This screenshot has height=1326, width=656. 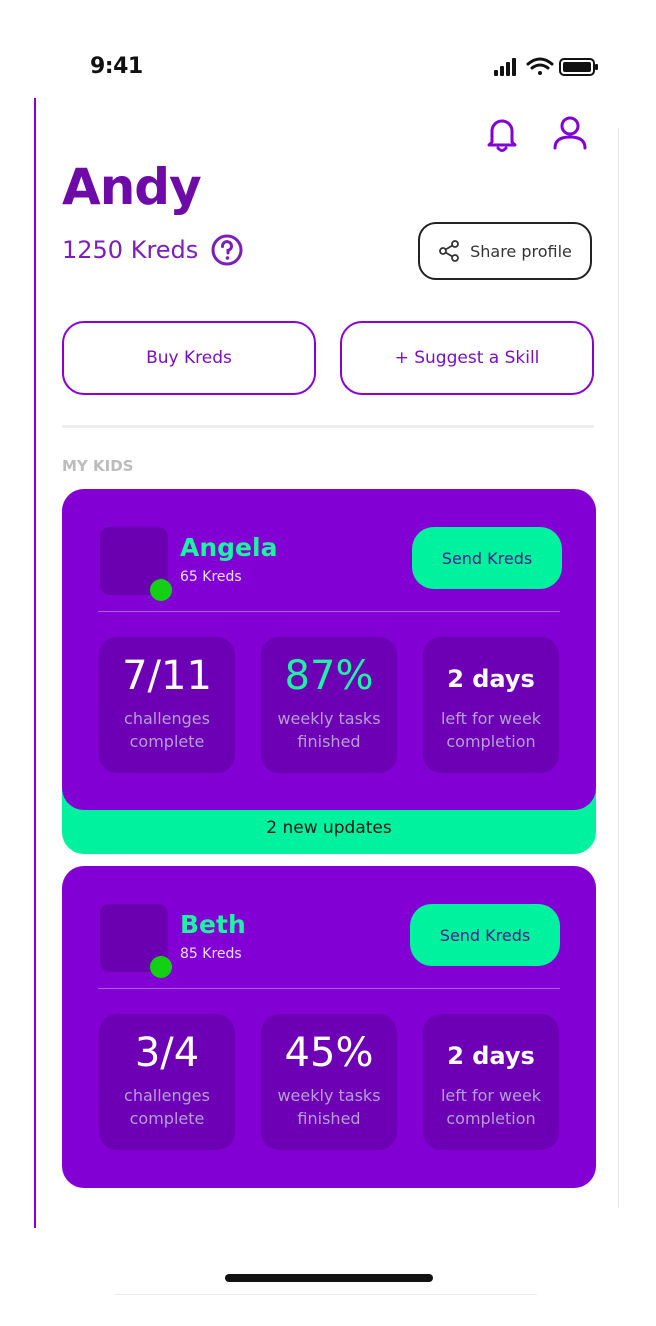 I want to click on device-frame-edge-right, so click(x=618, y=668).